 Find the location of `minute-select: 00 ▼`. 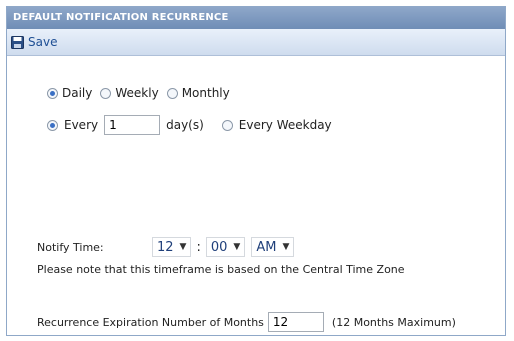

minute-select: 00 ▼ is located at coordinates (225, 247).